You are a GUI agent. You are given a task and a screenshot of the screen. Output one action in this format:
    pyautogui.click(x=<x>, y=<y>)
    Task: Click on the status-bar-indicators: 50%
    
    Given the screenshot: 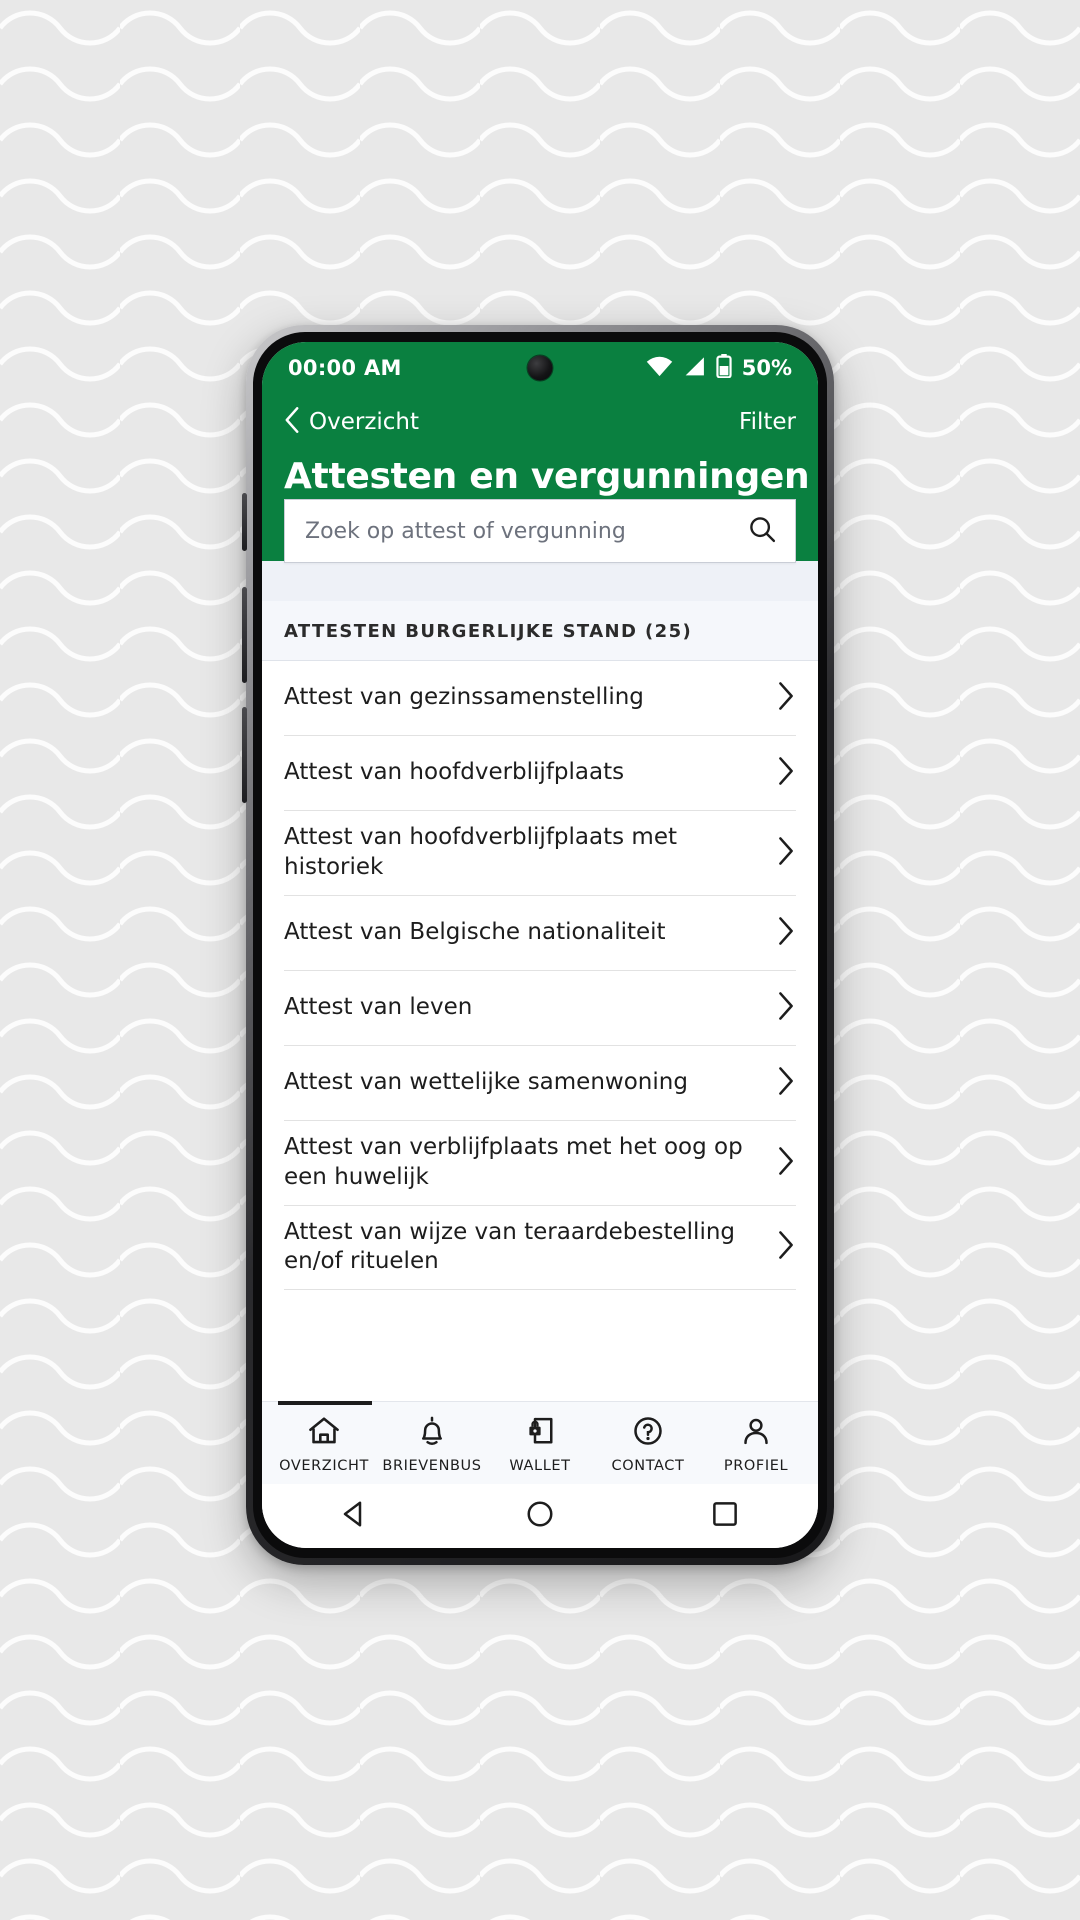 What is the action you would take?
    pyautogui.click(x=719, y=368)
    